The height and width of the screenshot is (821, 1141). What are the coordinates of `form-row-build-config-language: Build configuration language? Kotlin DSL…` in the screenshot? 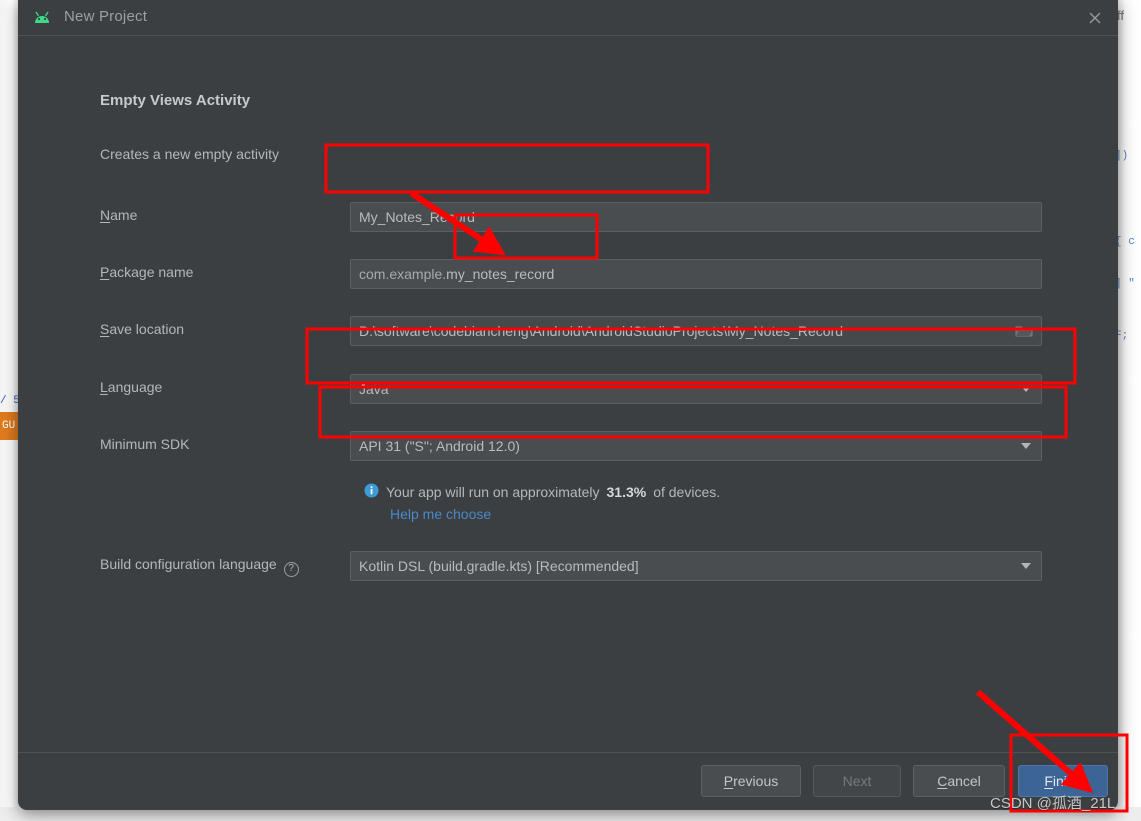 It's located at (568, 566).